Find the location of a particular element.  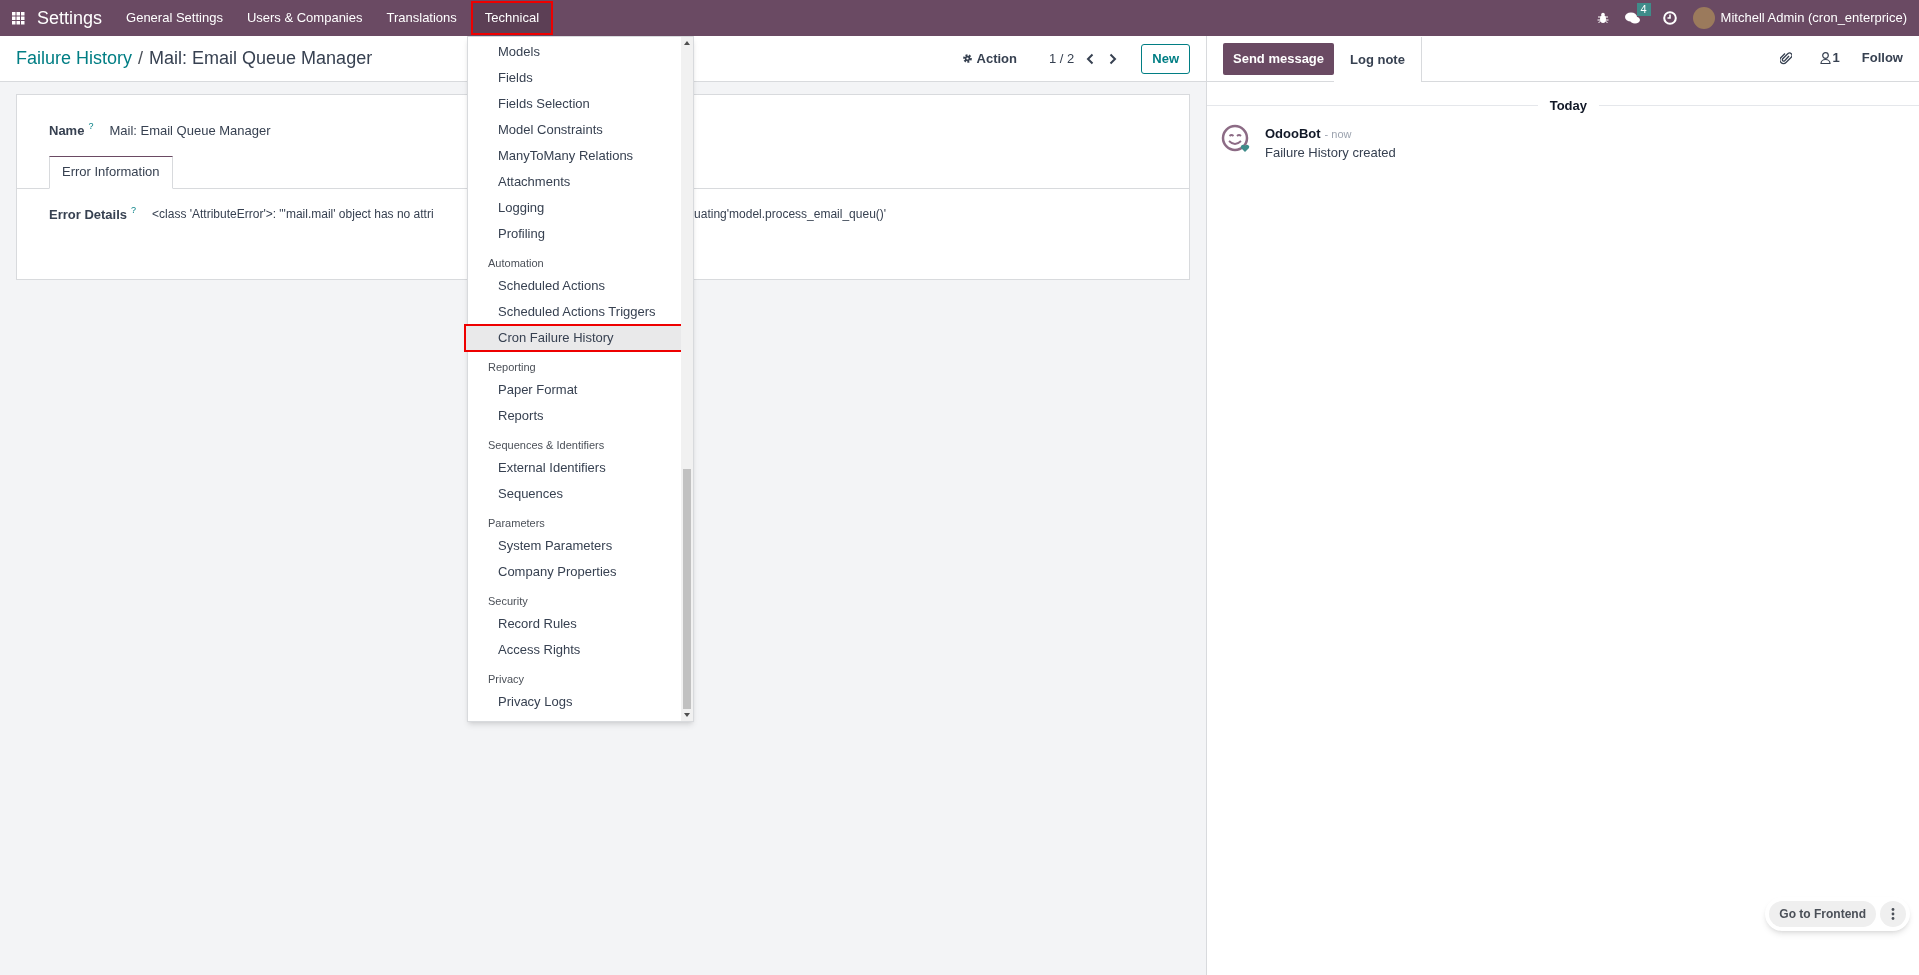

scrollbar-drawing is located at coordinates (687, 379).